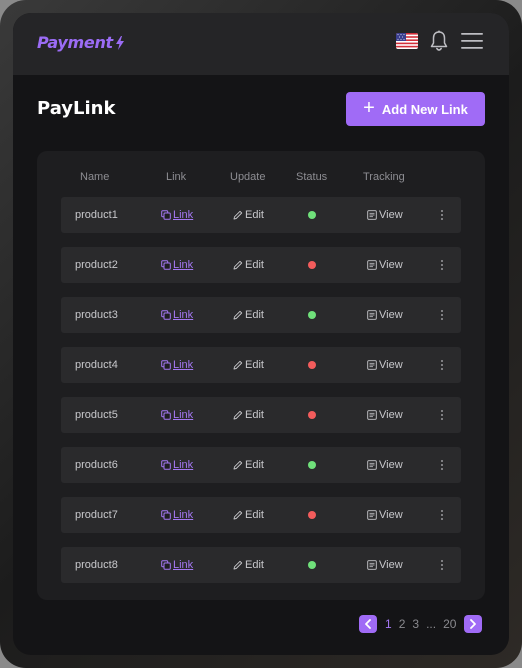 This screenshot has width=522, height=668. I want to click on chevron-right-icon, so click(473, 624).